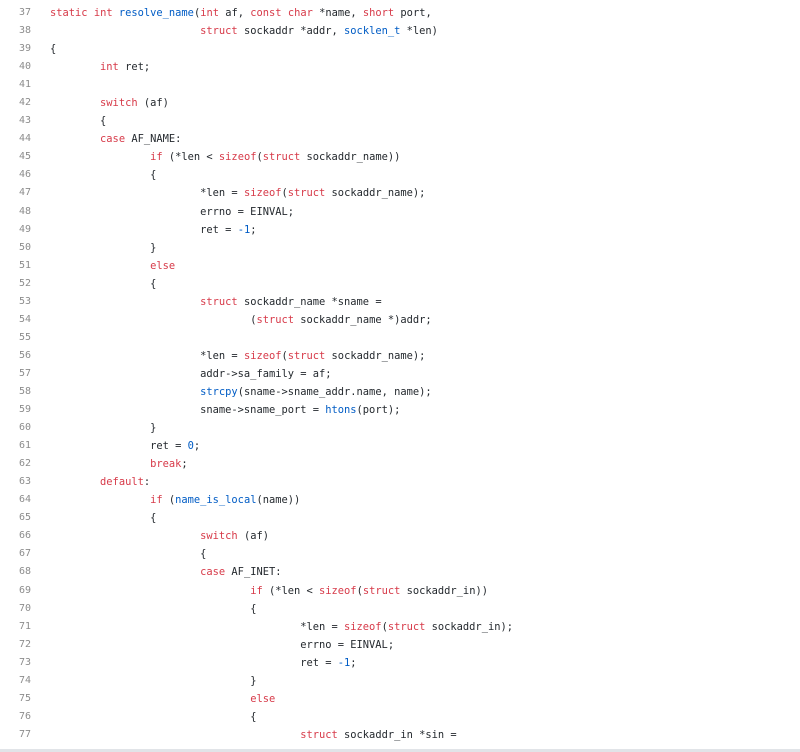  I want to click on code-line: 50 }, so click(400, 248).